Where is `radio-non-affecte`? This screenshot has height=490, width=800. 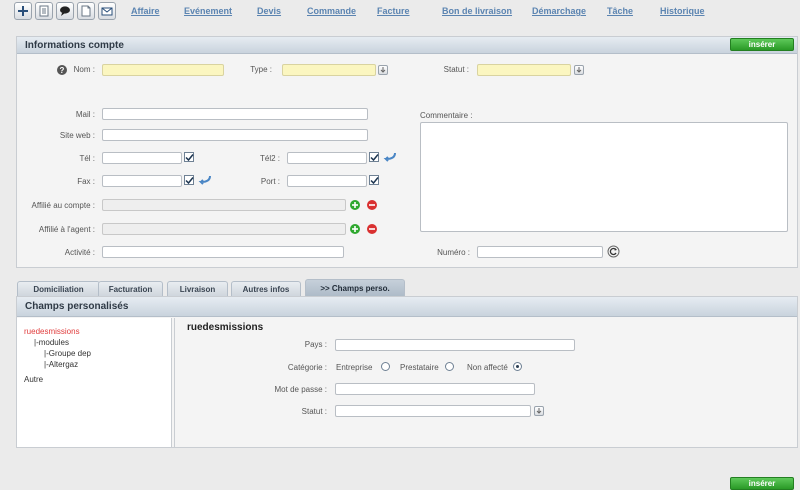
radio-non-affecte is located at coordinates (517, 366).